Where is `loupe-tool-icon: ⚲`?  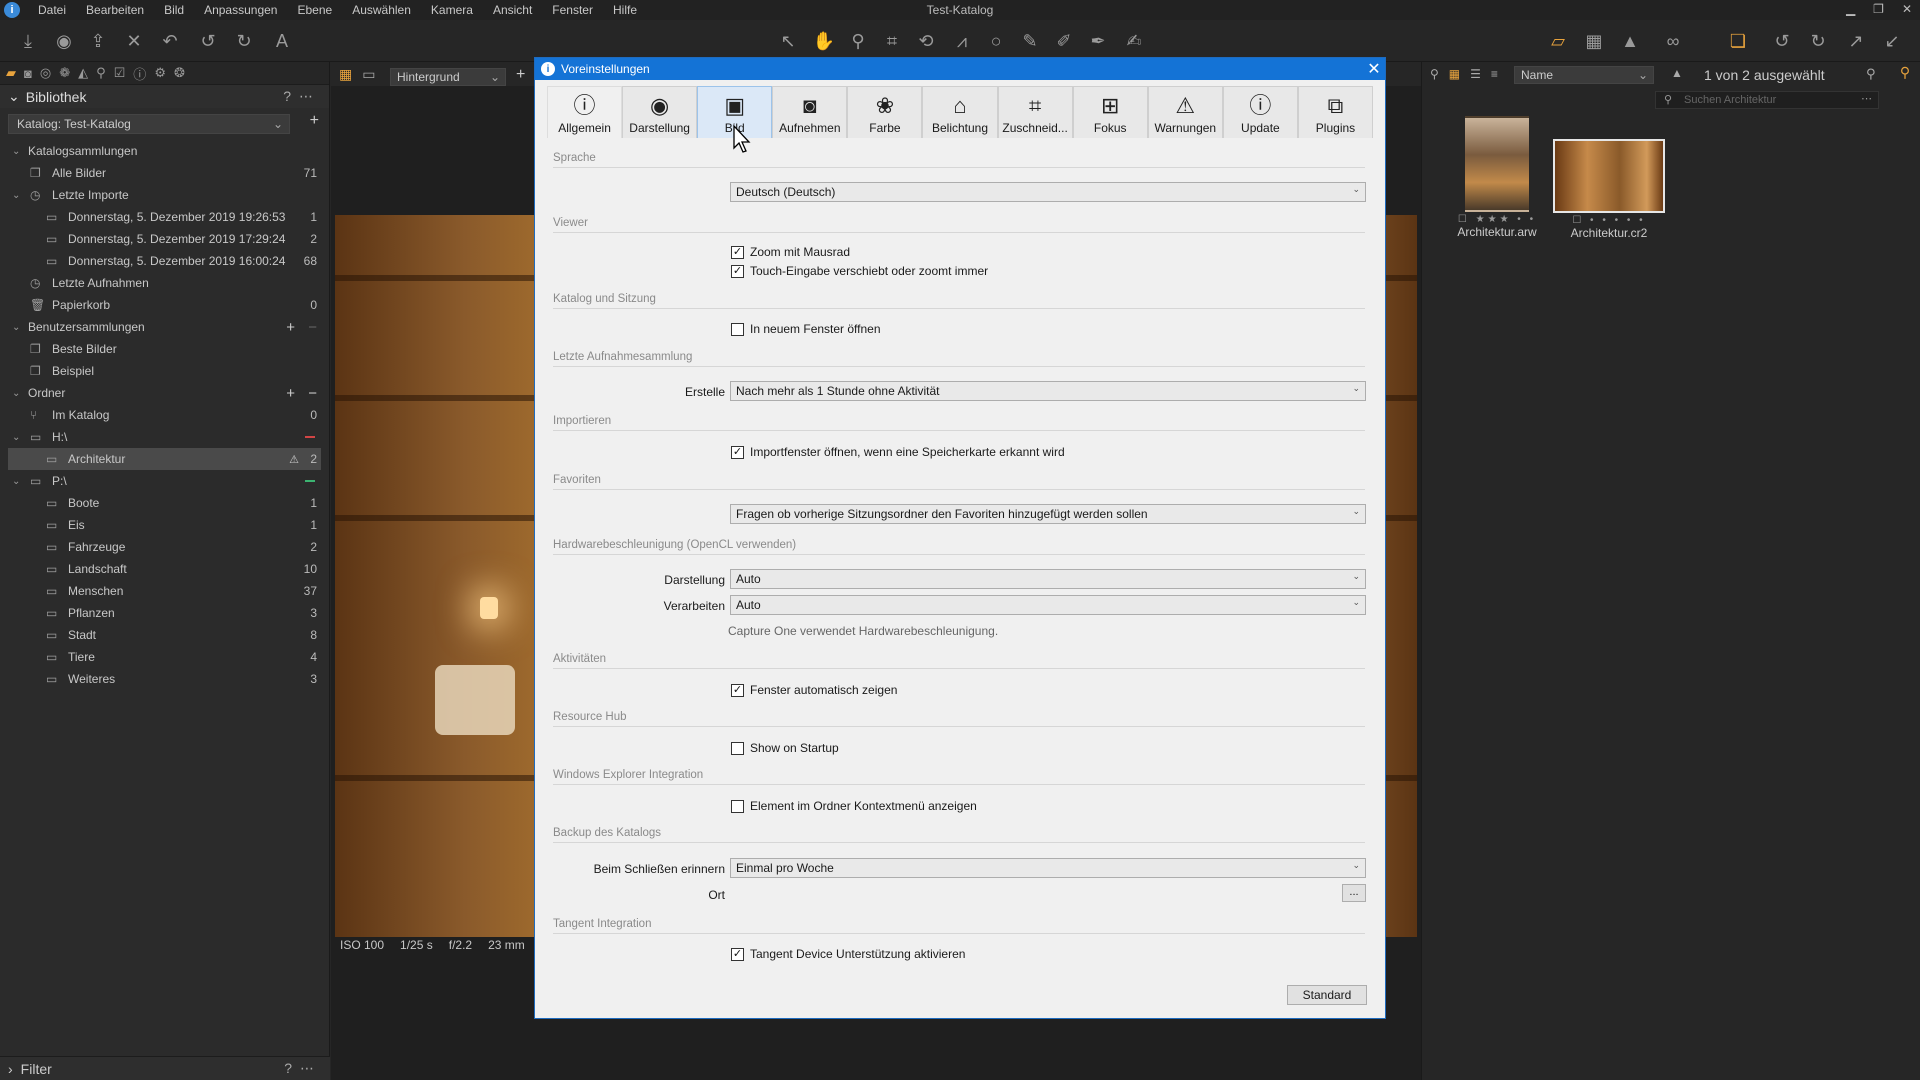
loupe-tool-icon: ⚲ is located at coordinates (858, 41).